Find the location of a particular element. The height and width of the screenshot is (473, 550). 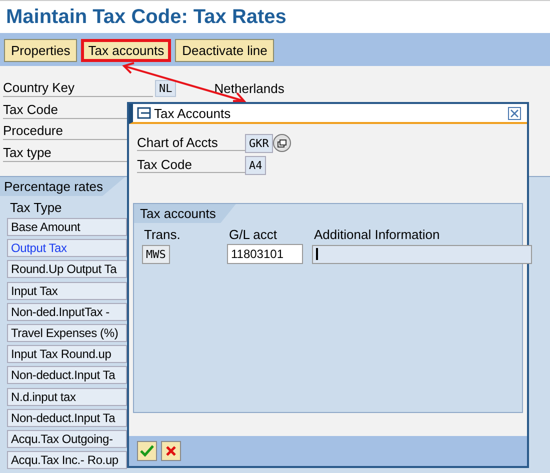

input-field: 11803101 is located at coordinates (265, 254).